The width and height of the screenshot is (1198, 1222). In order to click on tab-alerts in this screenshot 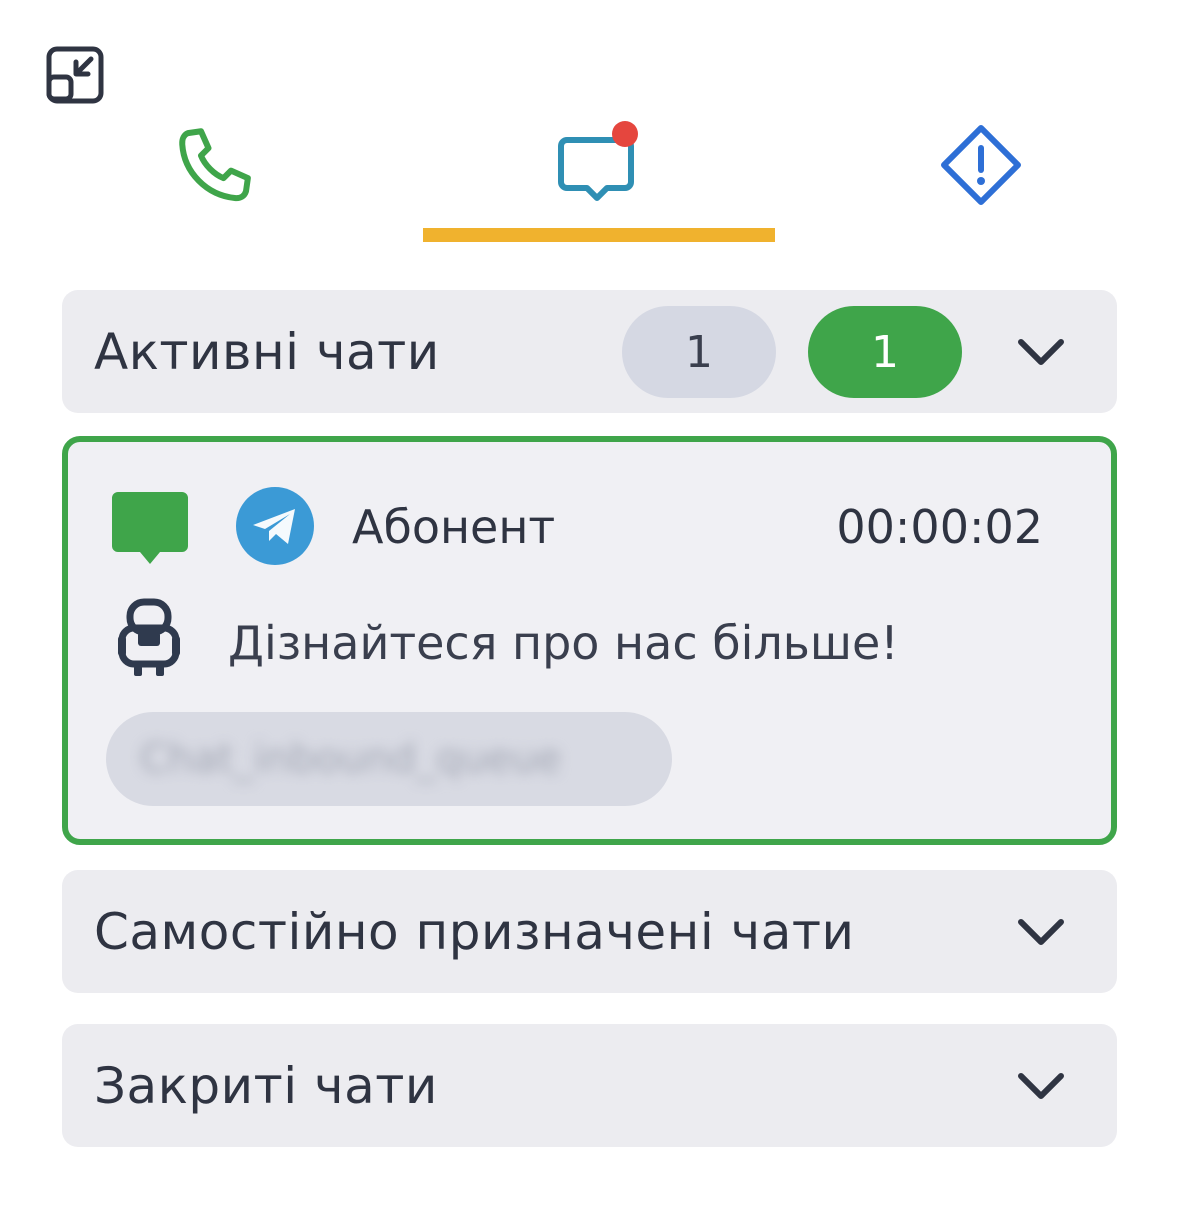, I will do `click(981, 177)`.